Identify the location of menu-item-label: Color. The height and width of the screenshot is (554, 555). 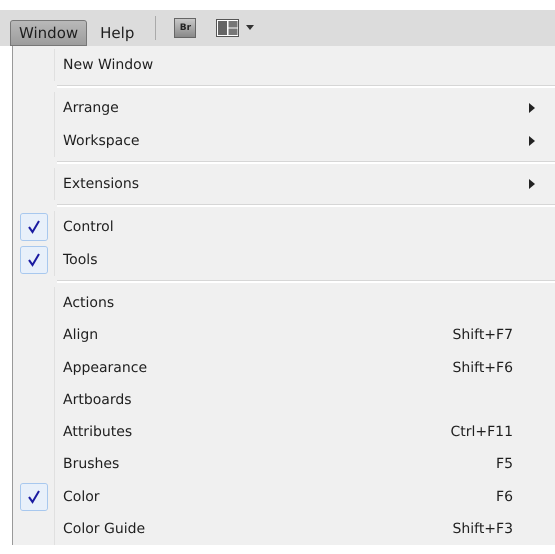
(82, 496).